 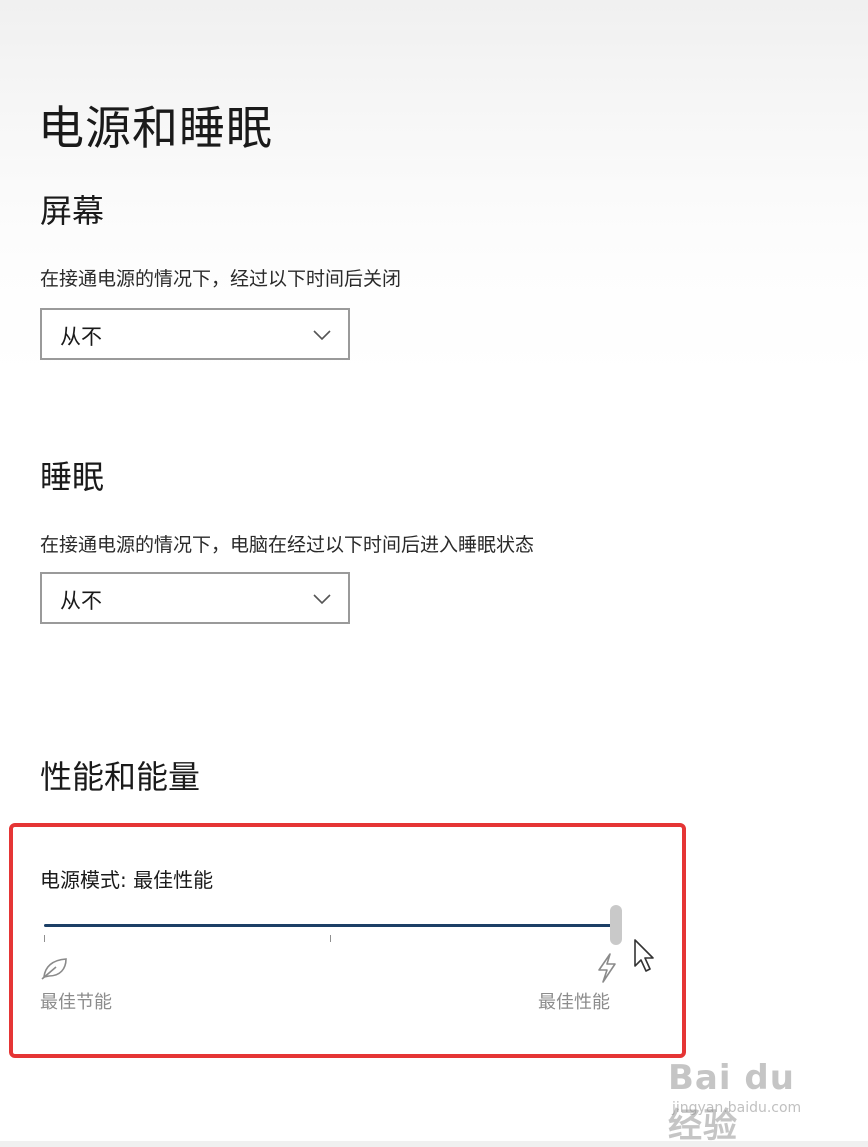 What do you see at coordinates (607, 968) in the screenshot?
I see `bolt-icon` at bounding box center [607, 968].